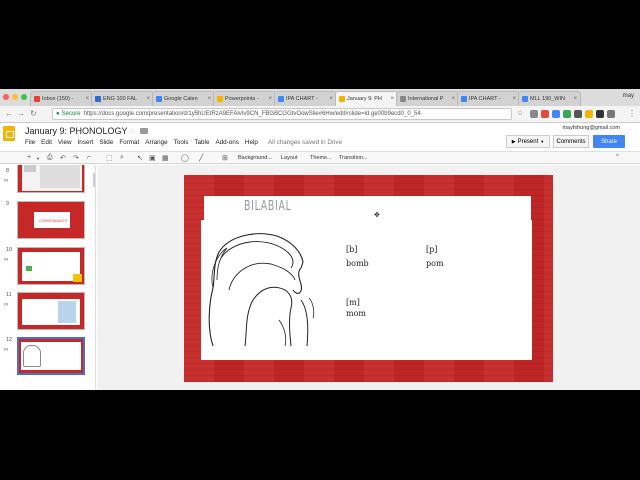  I want to click on browser-tab: MLL 190_WIN ×, so click(549, 98).